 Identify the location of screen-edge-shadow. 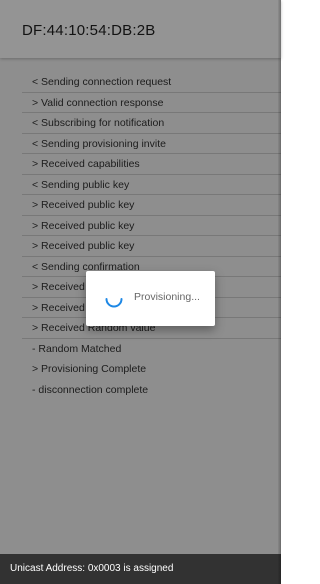
(279, 292).